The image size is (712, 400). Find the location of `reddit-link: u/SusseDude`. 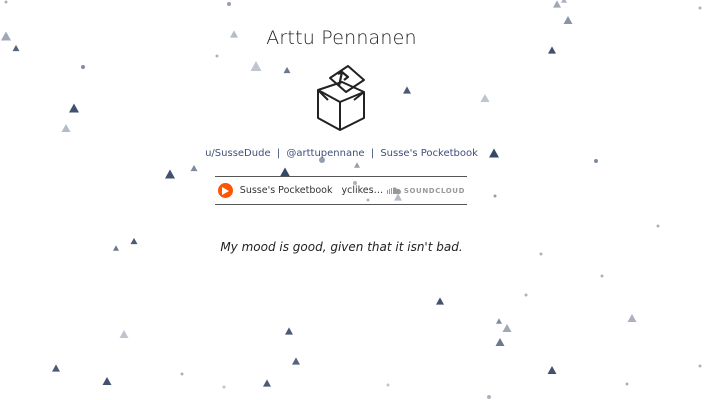

reddit-link: u/SusseDude is located at coordinates (238, 153).